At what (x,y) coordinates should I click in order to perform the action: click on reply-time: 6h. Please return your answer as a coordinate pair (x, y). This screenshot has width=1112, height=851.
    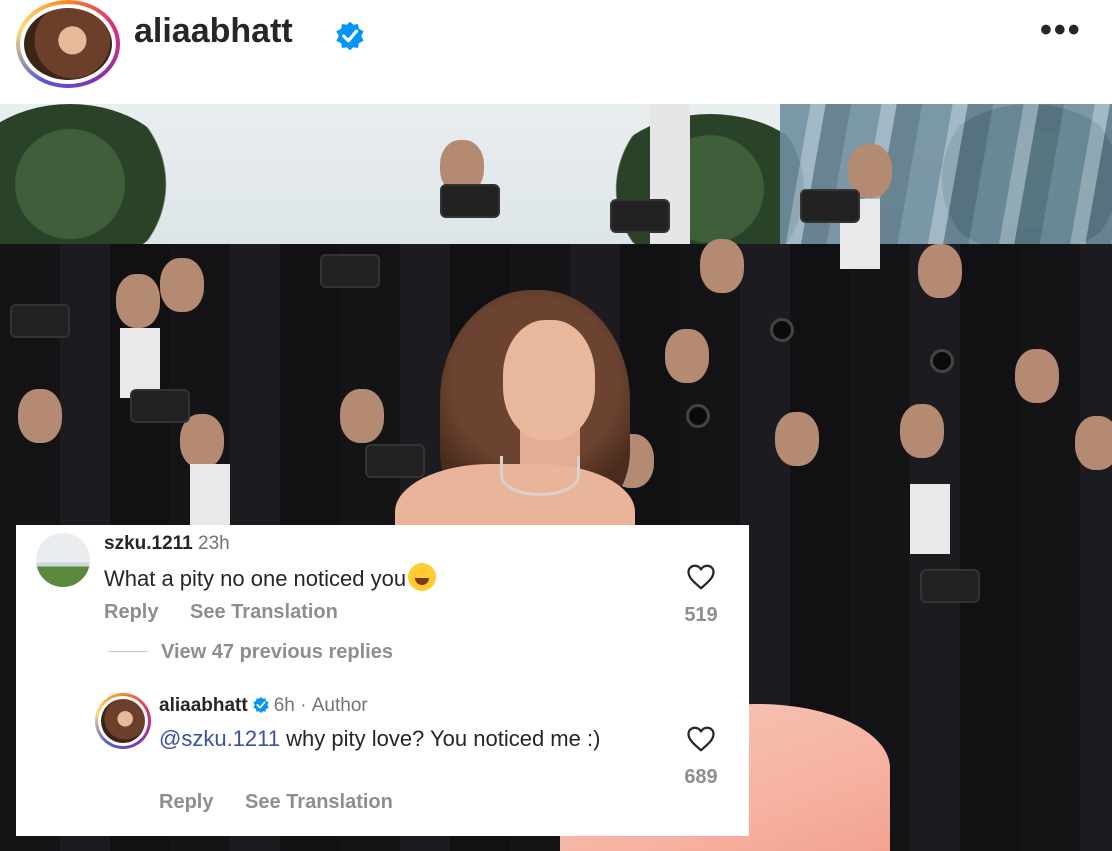
    Looking at the image, I should click on (284, 705).